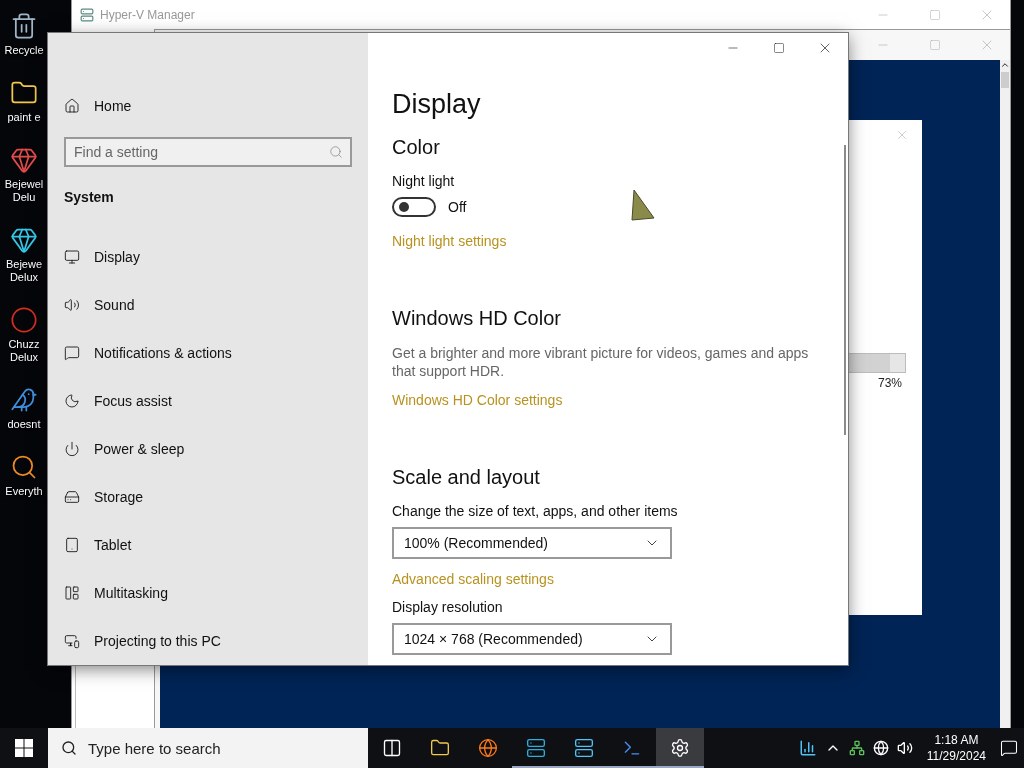 Image resolution: width=1024 pixels, height=768 pixels. Describe the element at coordinates (601, 362) in the screenshot. I see `description-text: Get a brighter and more vibrant picture for videos, games and apps that support HDR.` at that location.